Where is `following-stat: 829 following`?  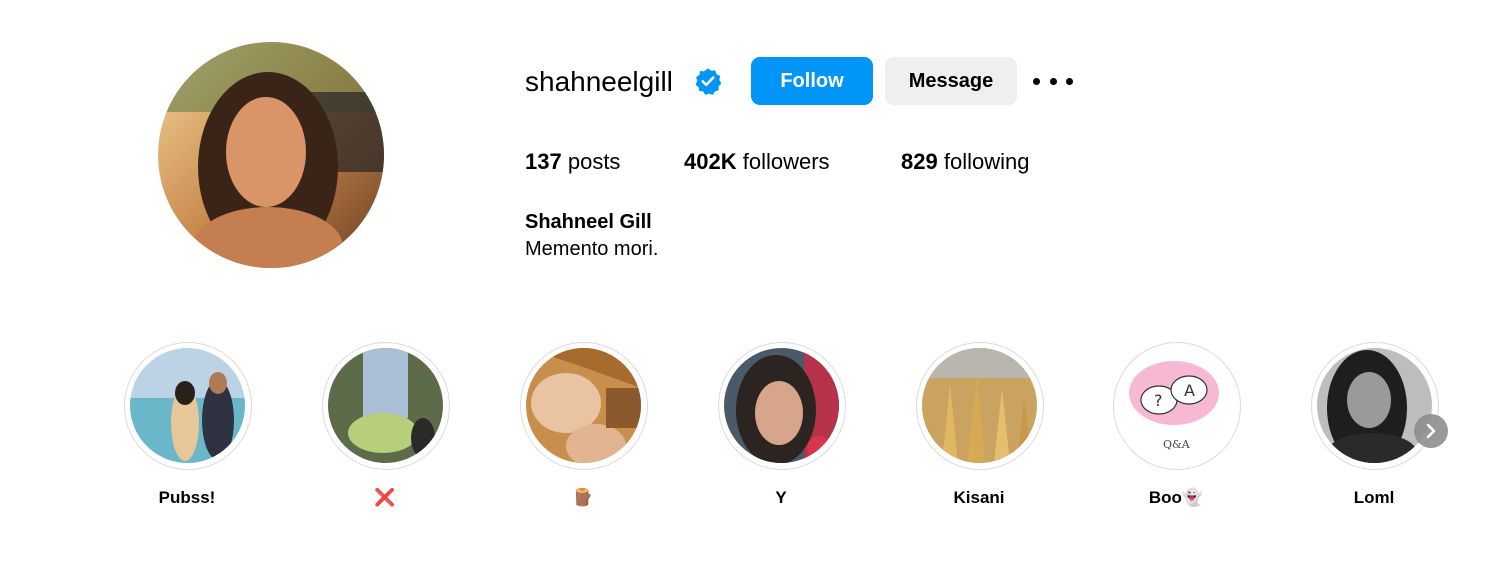
following-stat: 829 following is located at coordinates (965, 162).